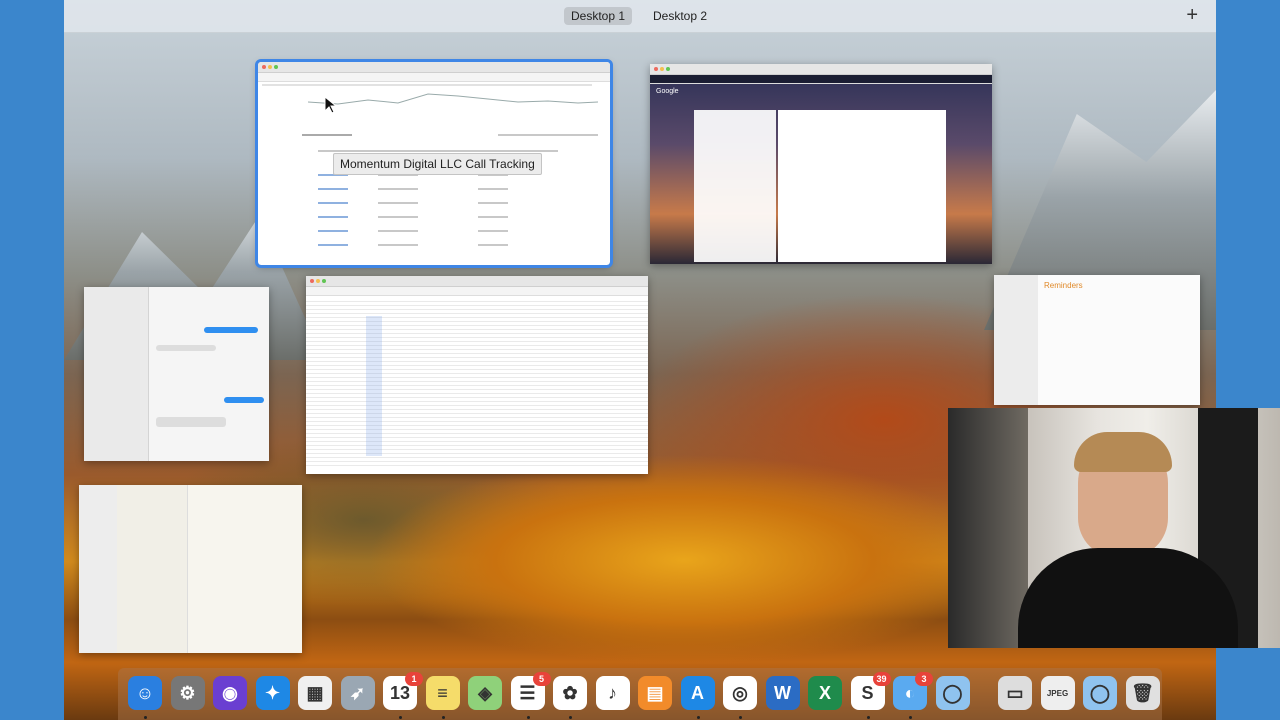 This screenshot has width=1280, height=720. Describe the element at coordinates (881, 679) in the screenshot. I see `notification-badge: 39` at that location.